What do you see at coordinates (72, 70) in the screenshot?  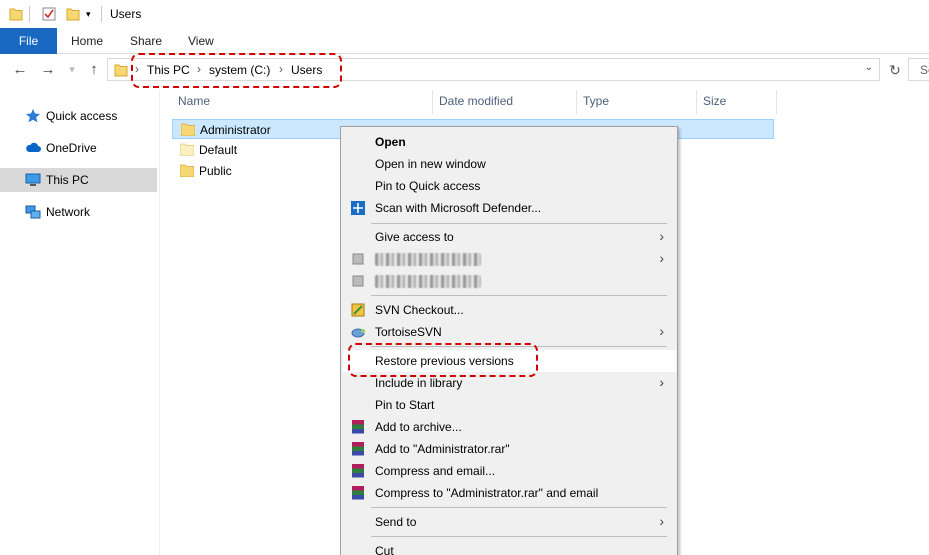 I see `recent-locations-icon: ▾` at bounding box center [72, 70].